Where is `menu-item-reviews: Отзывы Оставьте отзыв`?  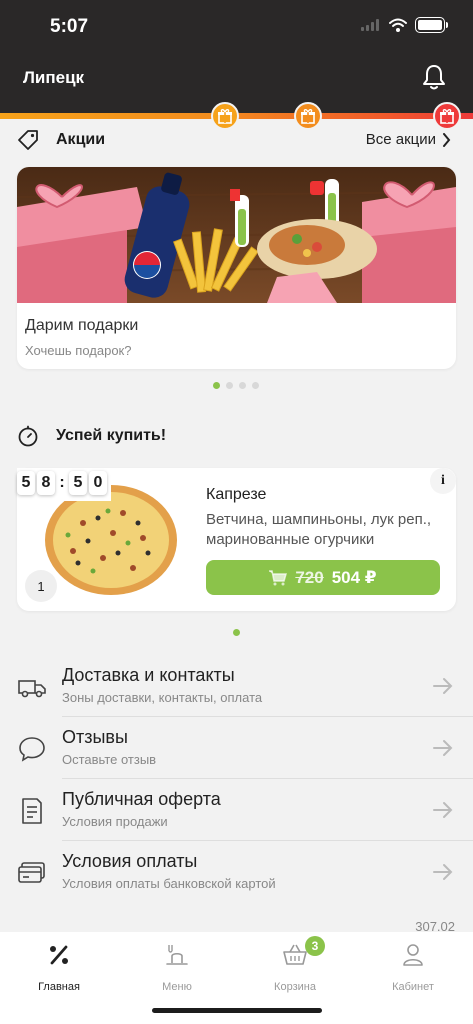 menu-item-reviews: Отзывы Оставьте отзыв is located at coordinates (236, 748).